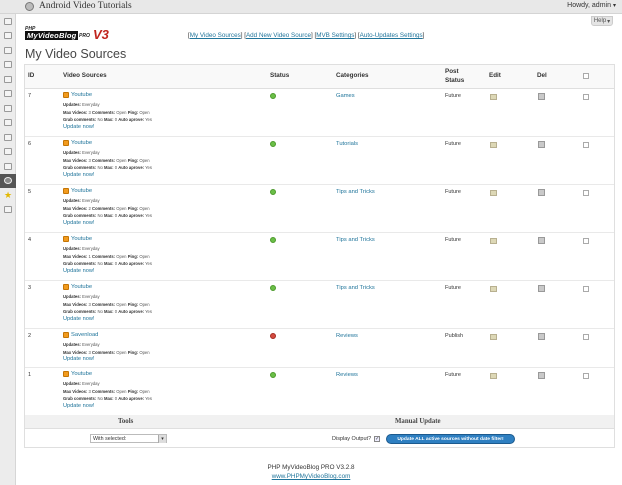  Describe the element at coordinates (8, 152) in the screenshot. I see `sidebar-item-tools` at that location.